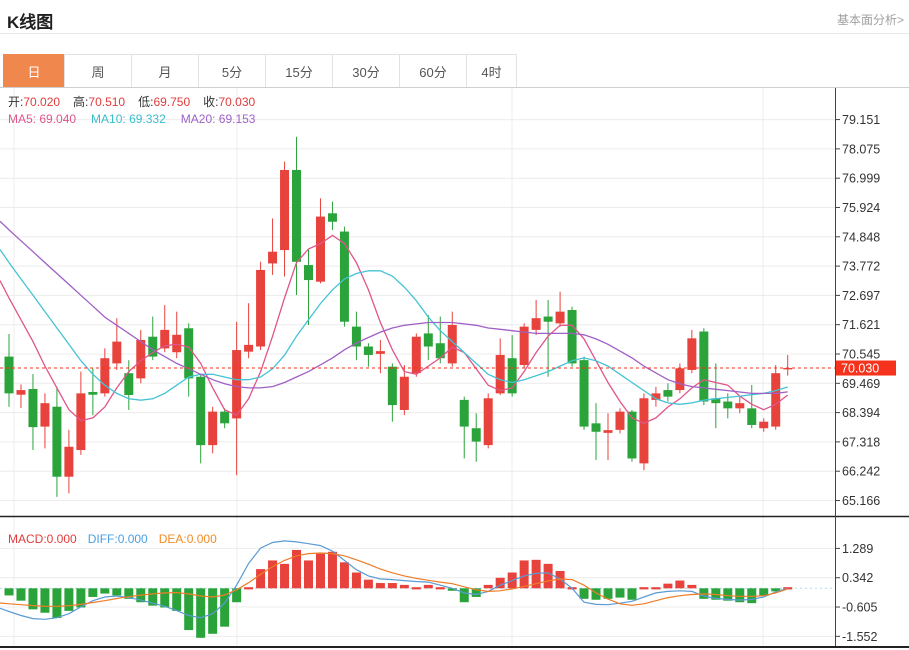 This screenshot has height=650, width=909. I want to click on tab-60min: 60分, so click(433, 71).